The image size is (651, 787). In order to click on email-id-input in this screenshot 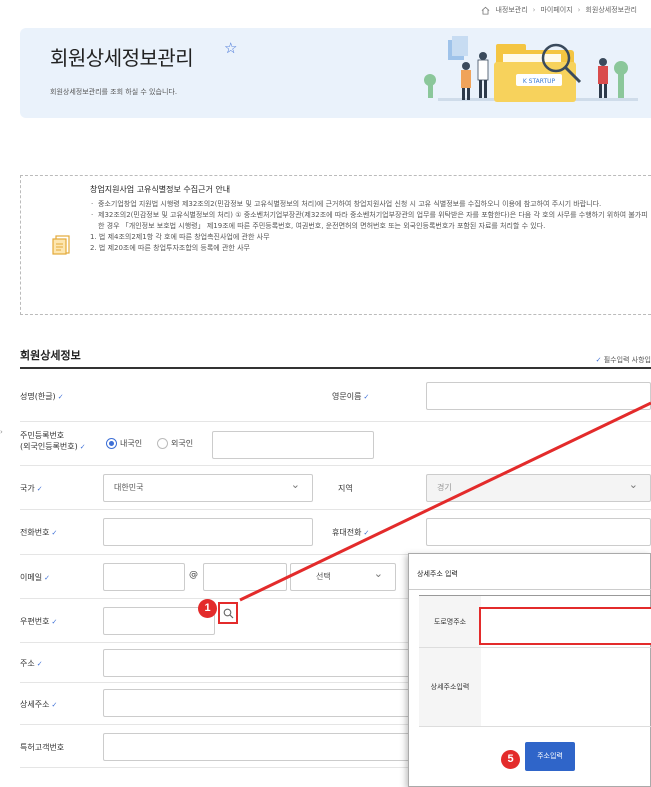, I will do `click(144, 577)`.